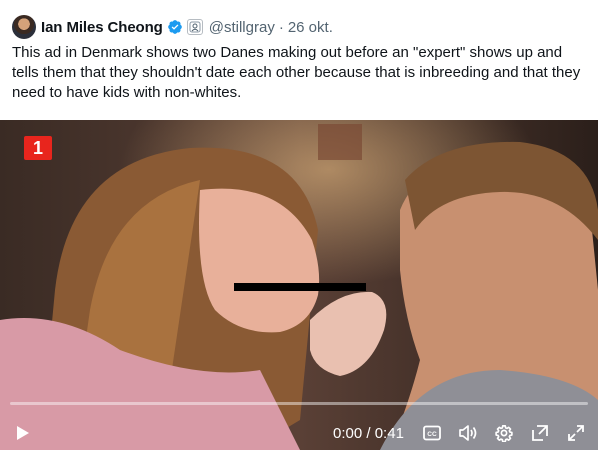  What do you see at coordinates (242, 27) in the screenshot?
I see `author-handle: @stillgray` at bounding box center [242, 27].